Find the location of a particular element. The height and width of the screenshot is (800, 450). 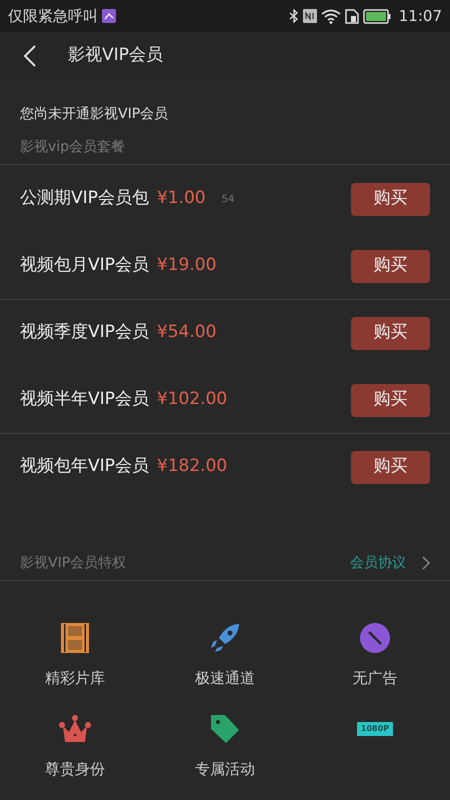

privilege-label: 极速通道 is located at coordinates (225, 678).